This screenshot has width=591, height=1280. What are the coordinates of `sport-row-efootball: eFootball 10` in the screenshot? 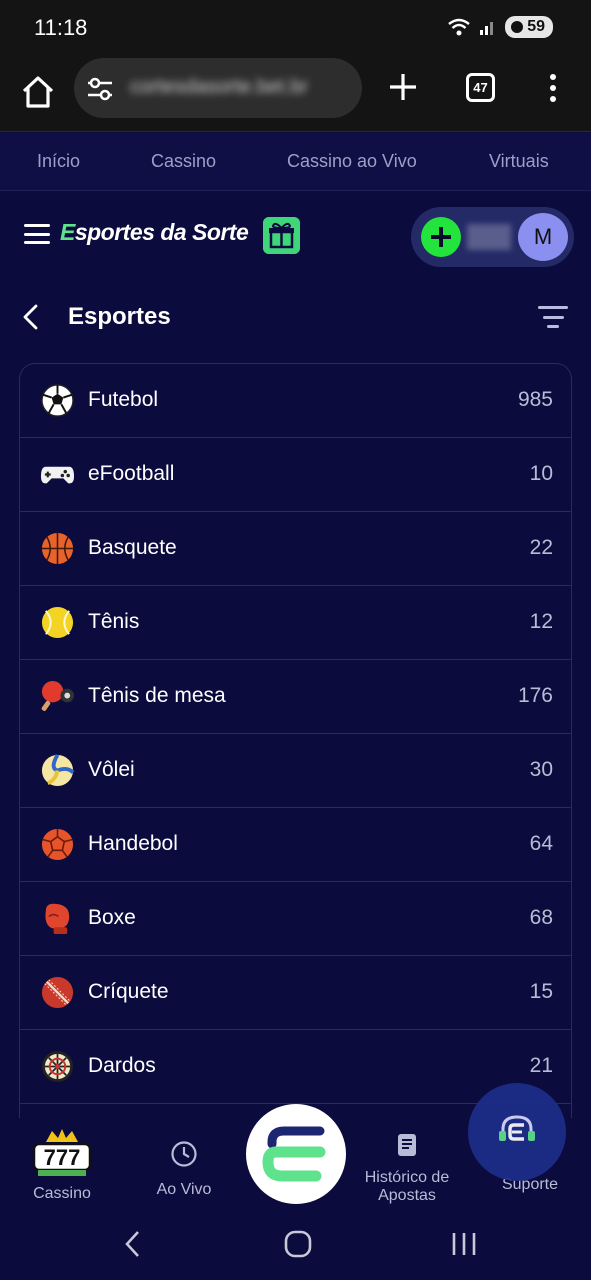 It's located at (295, 475).